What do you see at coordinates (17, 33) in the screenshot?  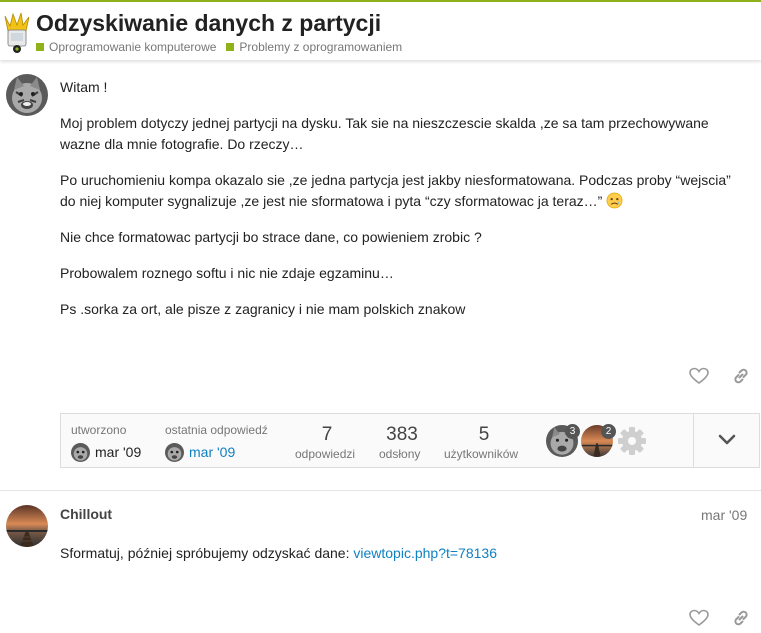 I see `site-logo-icon` at bounding box center [17, 33].